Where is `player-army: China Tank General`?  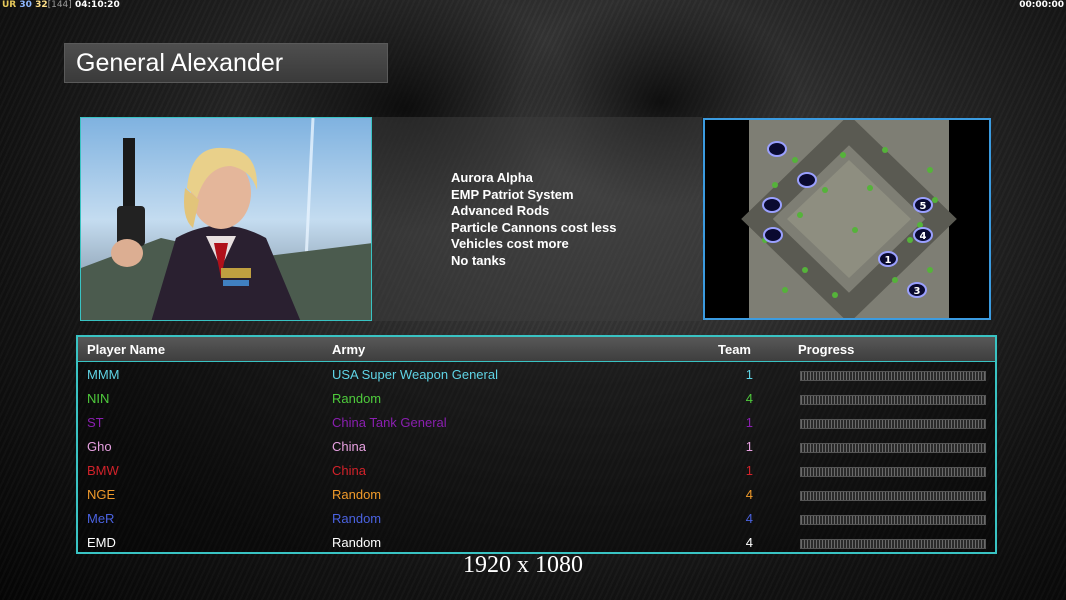 player-army: China Tank General is located at coordinates (389, 422).